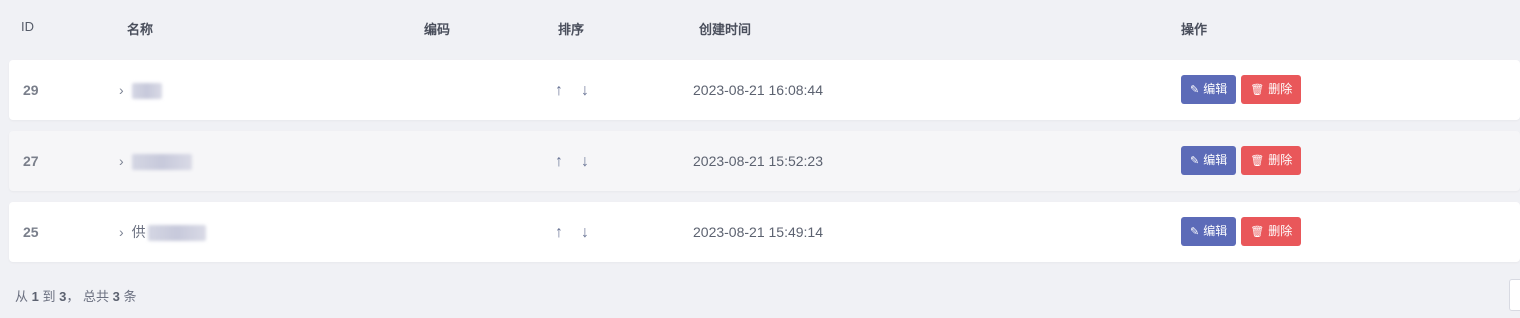 Image resolution: width=1520 pixels, height=318 pixels. I want to click on row-id: 27, so click(31, 161).